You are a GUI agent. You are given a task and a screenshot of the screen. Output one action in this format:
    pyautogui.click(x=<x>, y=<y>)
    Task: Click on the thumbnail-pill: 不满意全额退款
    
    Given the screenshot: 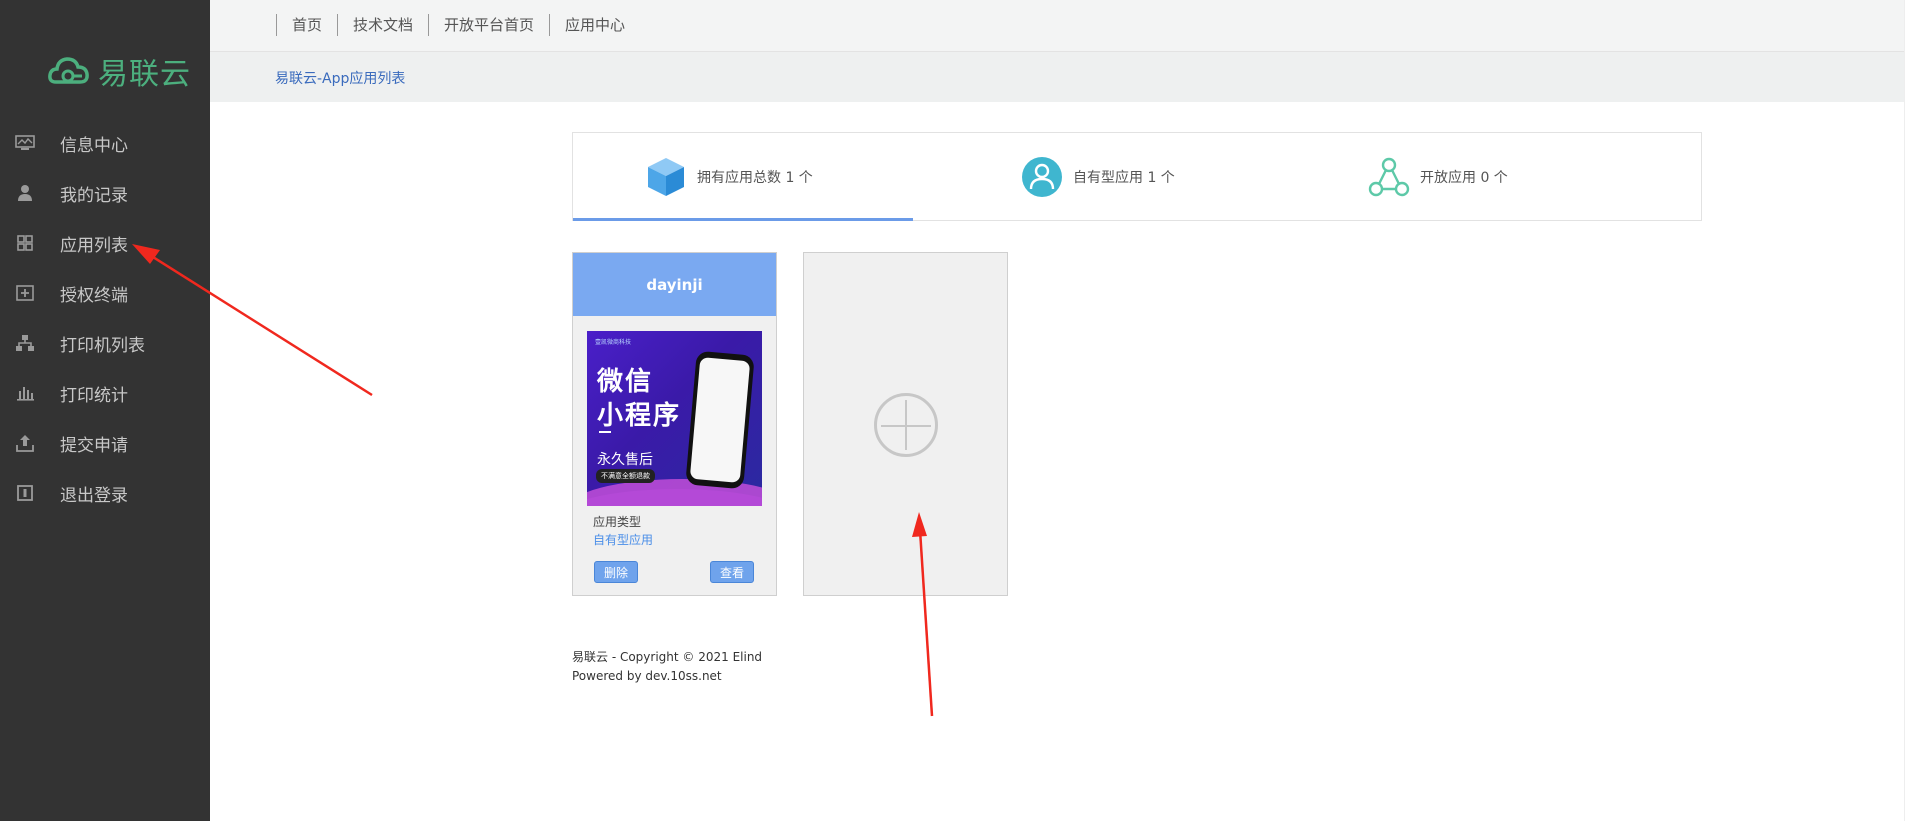 What is the action you would take?
    pyautogui.click(x=625, y=476)
    